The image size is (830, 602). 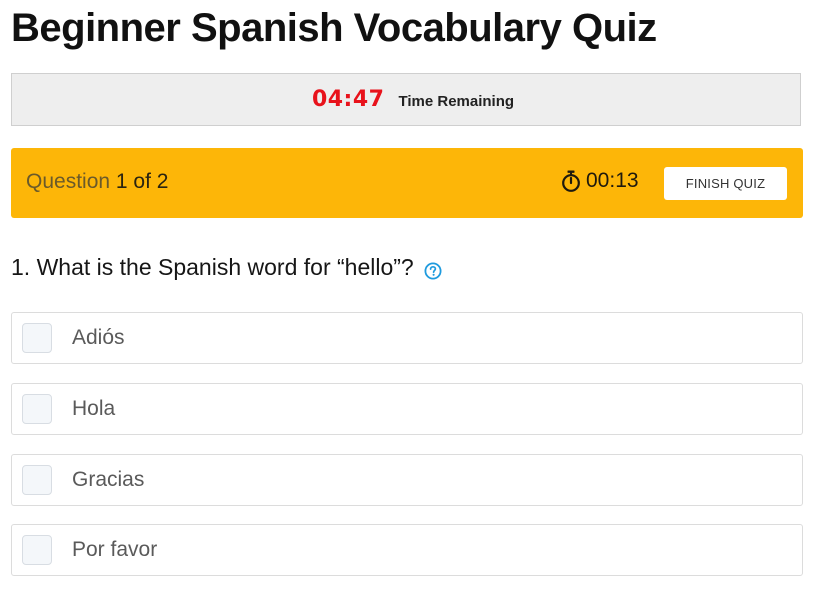 What do you see at coordinates (334, 28) in the screenshot?
I see `page-title: Beginner Spanish Vocabulary Quiz` at bounding box center [334, 28].